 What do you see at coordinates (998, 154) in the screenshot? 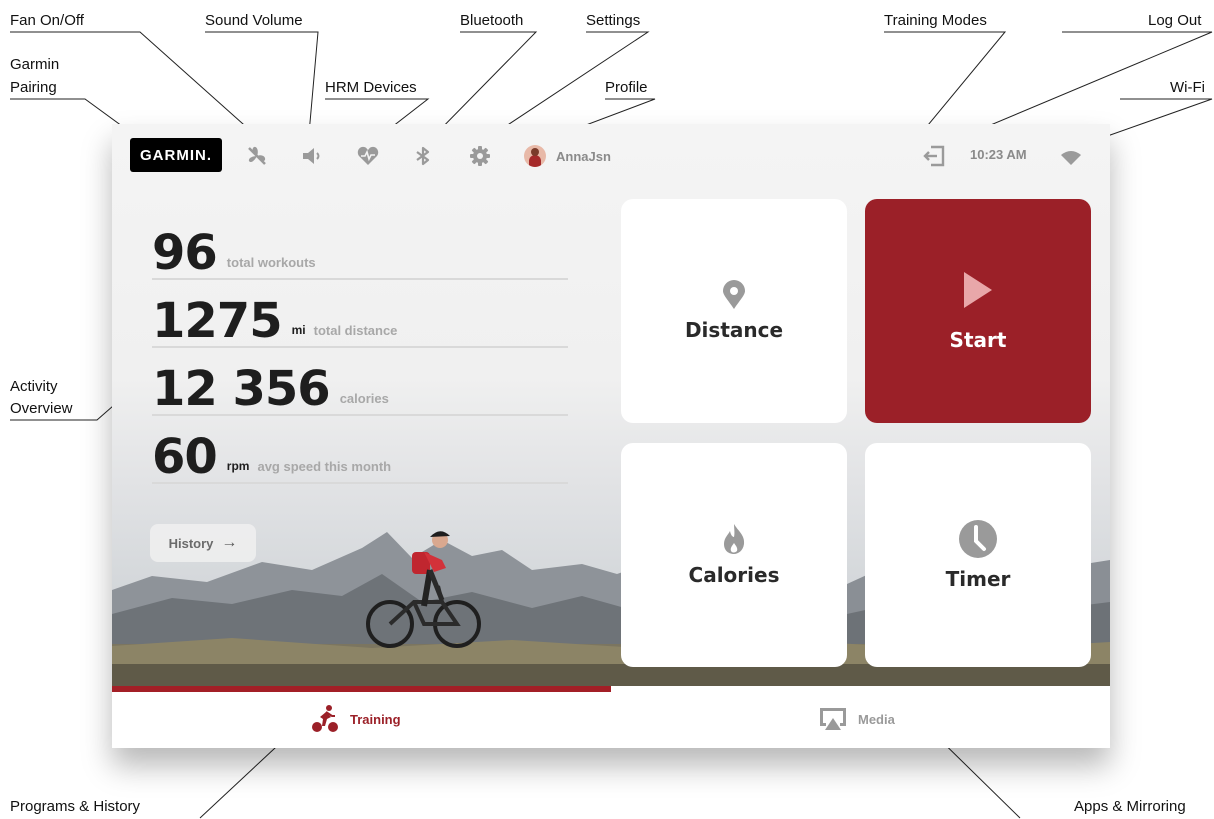
I see `clock-time: 10:23 AM` at bounding box center [998, 154].